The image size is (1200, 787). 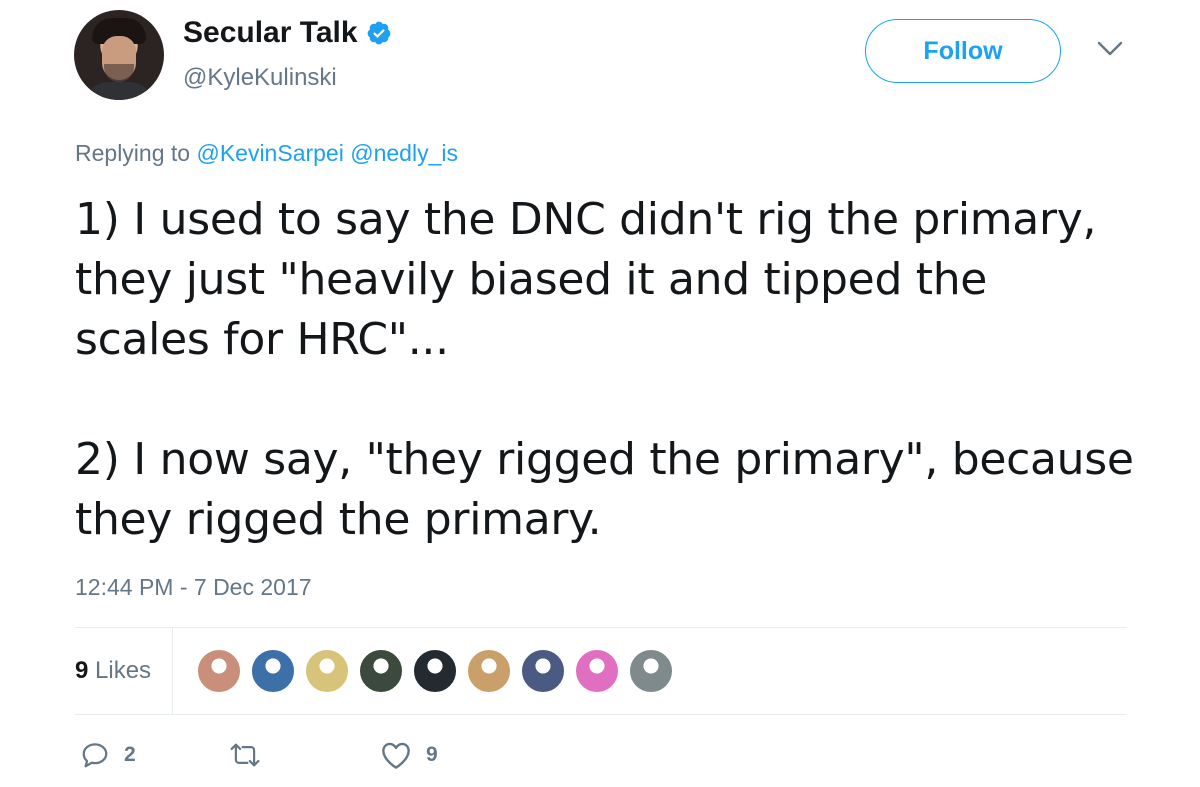 I want to click on reply-icon, so click(x=95, y=755).